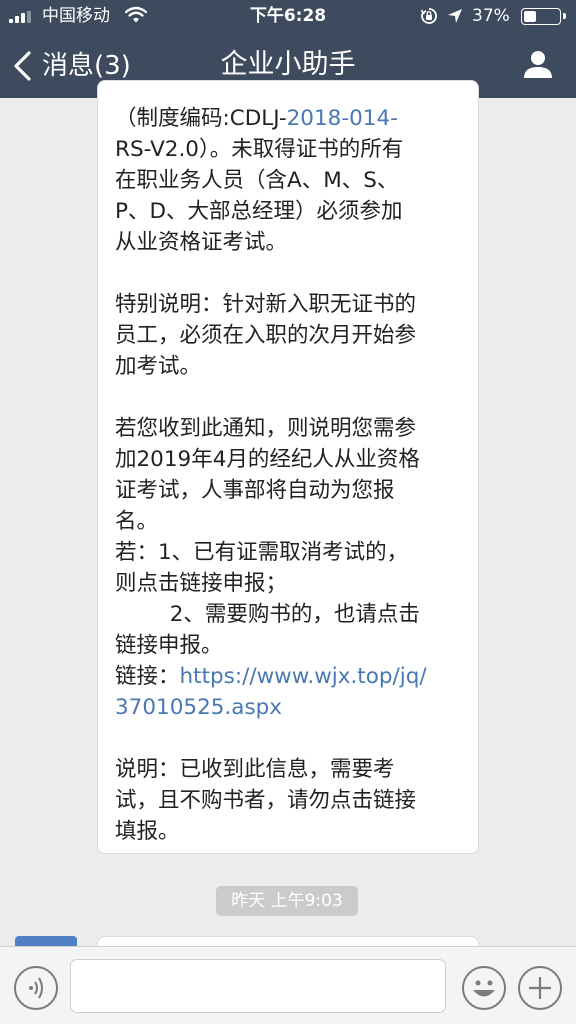 The height and width of the screenshot is (1024, 576). I want to click on profile-icon, so click(538, 64).